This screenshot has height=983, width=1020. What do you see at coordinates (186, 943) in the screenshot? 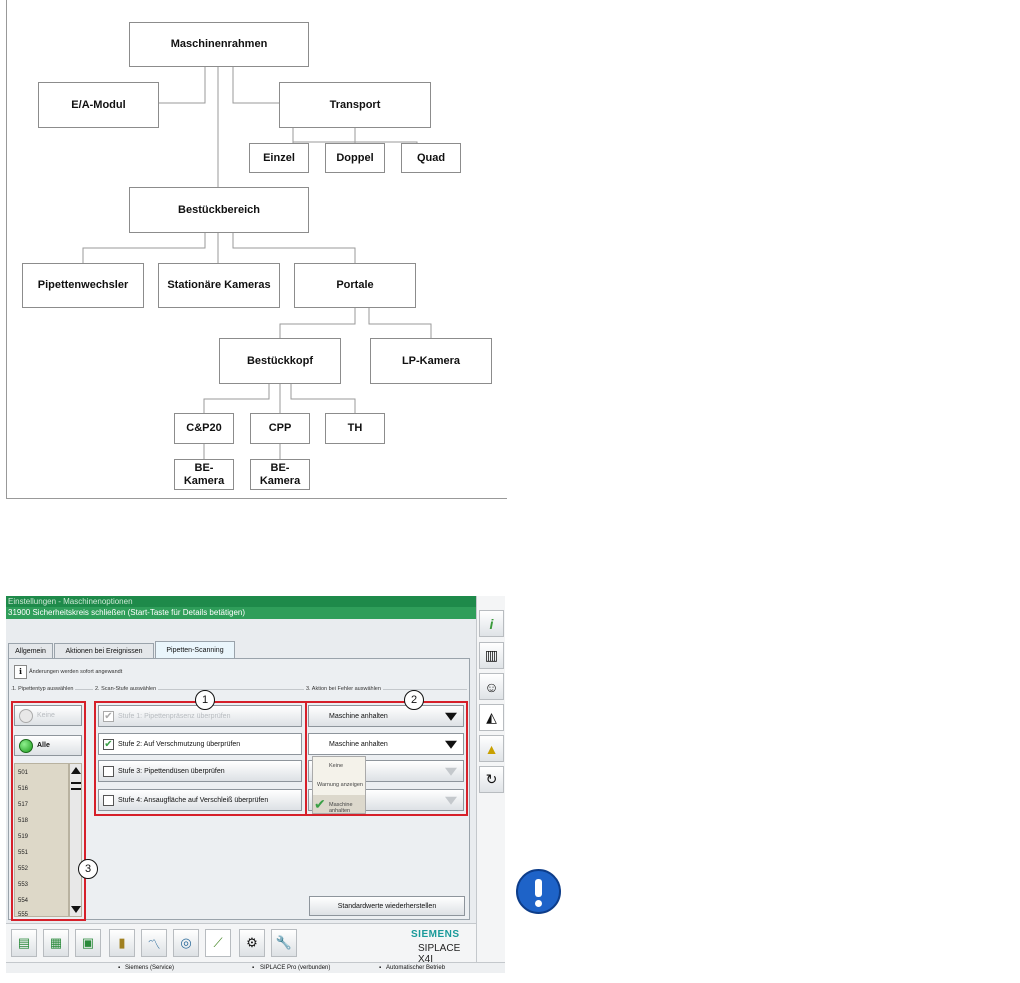
I see `camera-icon: ◎` at bounding box center [186, 943].